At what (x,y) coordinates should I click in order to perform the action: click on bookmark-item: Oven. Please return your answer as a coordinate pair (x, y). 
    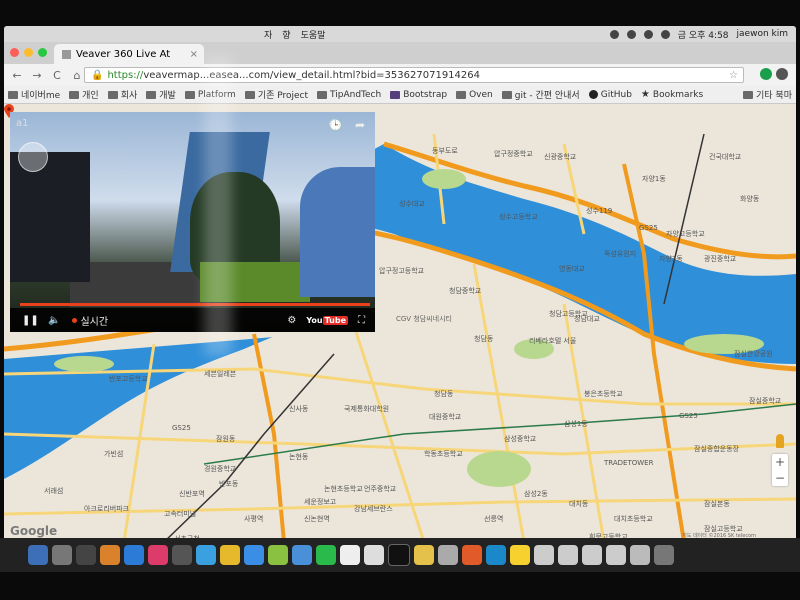
    Looking at the image, I should click on (474, 95).